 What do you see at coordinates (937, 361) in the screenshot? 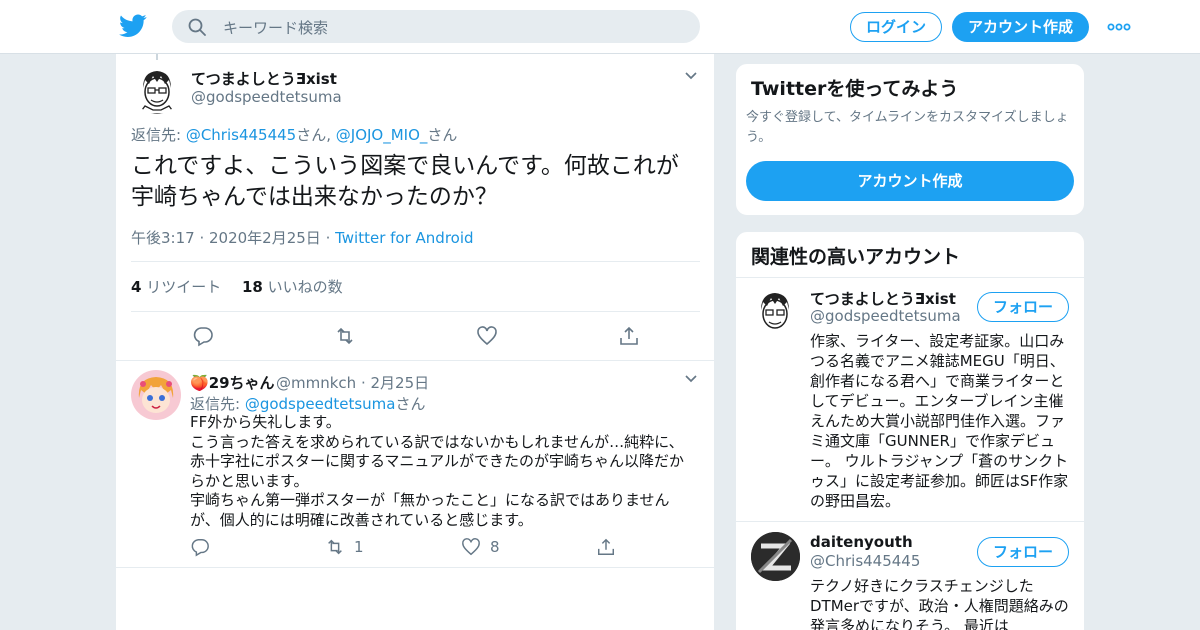
I see `bio-line: つる名義でアニメ雑誌MEGU「明日、` at bounding box center [937, 361].